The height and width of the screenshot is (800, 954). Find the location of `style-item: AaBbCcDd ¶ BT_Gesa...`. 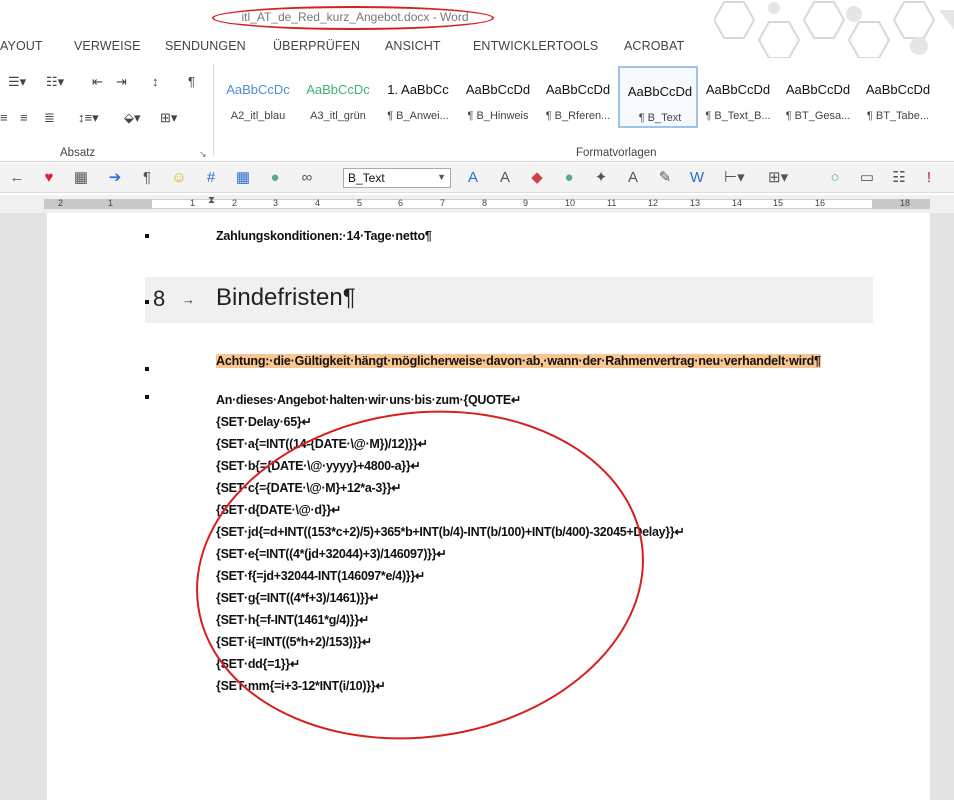

style-item: AaBbCcDd ¶ BT_Gesa... is located at coordinates (818, 97).